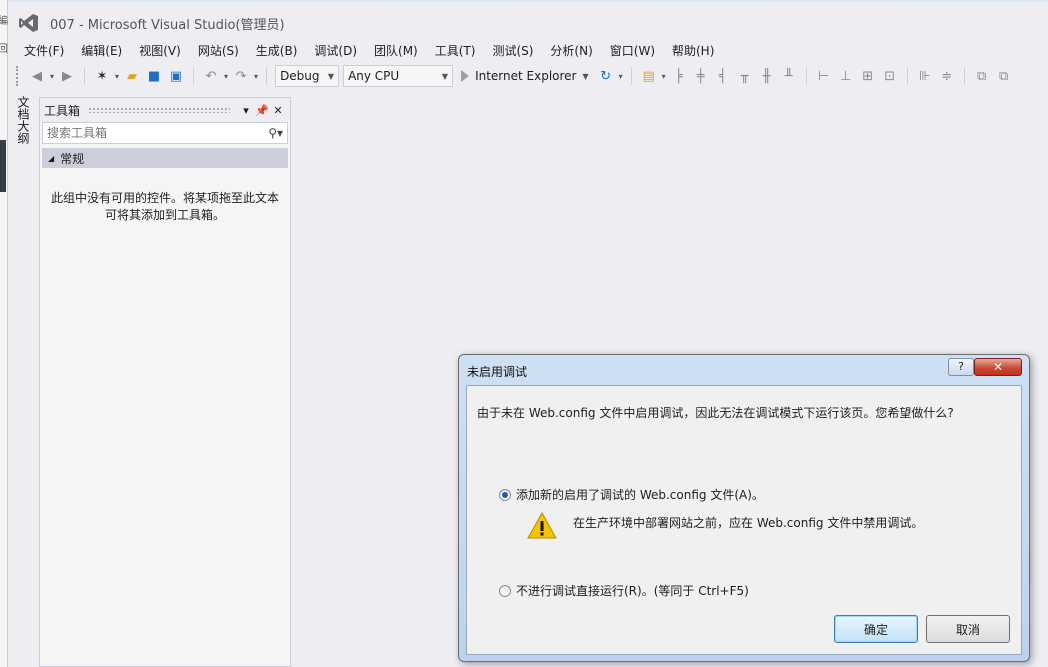 This screenshot has height=667, width=1048. Describe the element at coordinates (621, 76) in the screenshot. I see `refresh-dropdown-icon: ▾` at that location.